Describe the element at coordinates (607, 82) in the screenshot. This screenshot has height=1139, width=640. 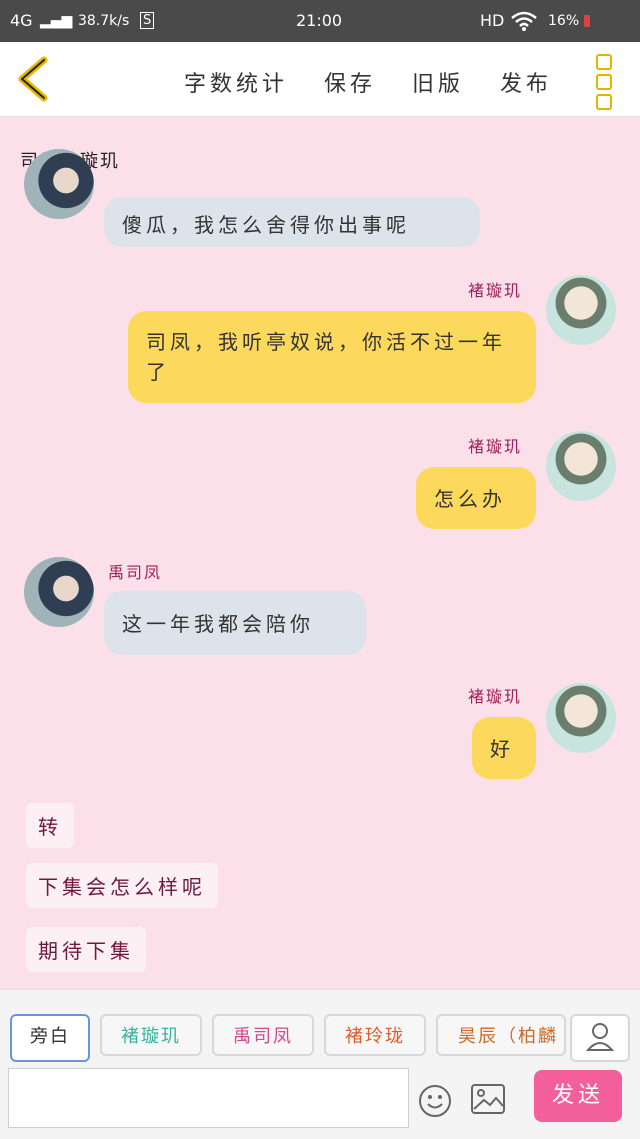
I see `more-menu-icon` at that location.